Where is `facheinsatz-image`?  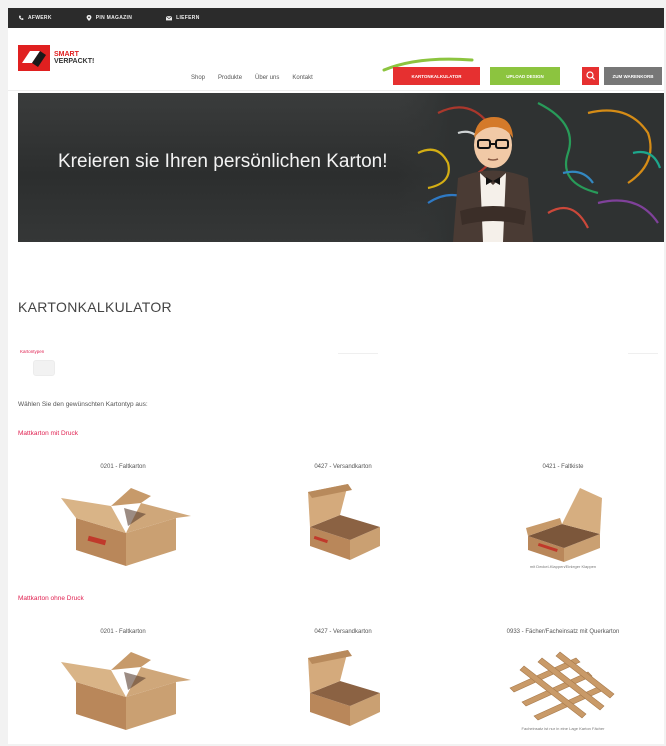
facheinsatz-image is located at coordinates (562, 686).